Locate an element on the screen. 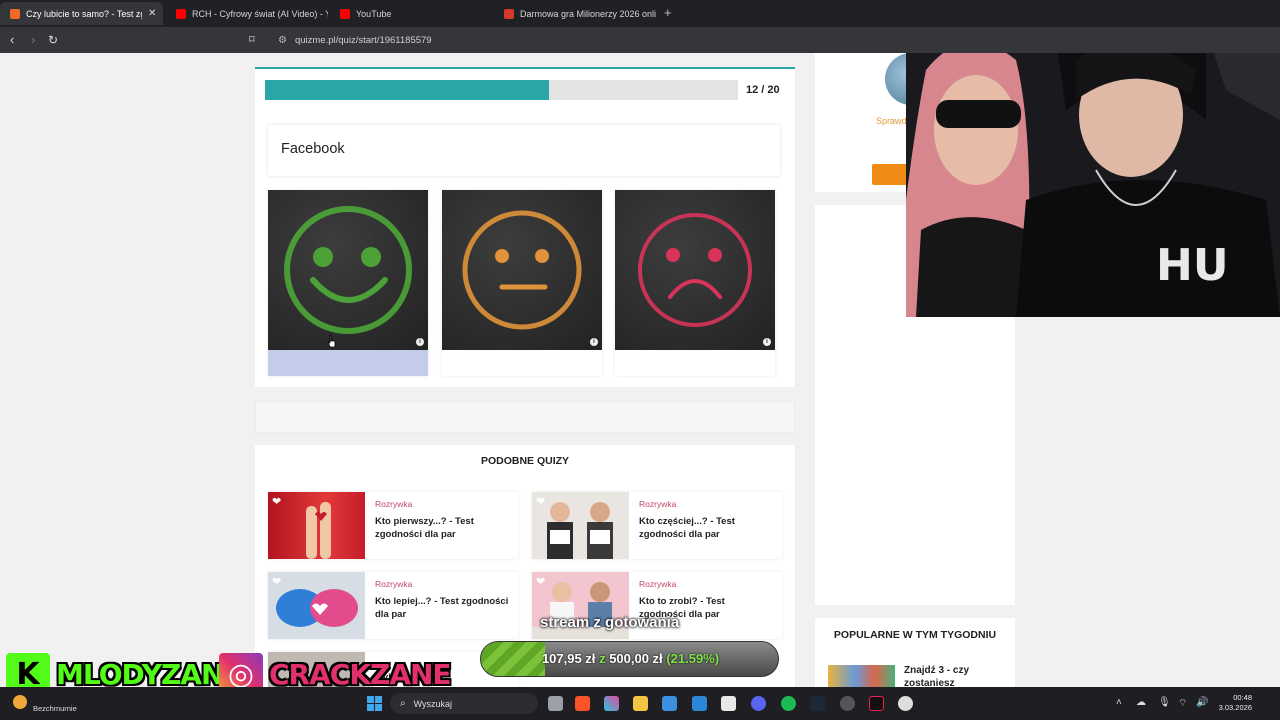 The width and height of the screenshot is (1280, 720). tab-youtube: YouTube is located at coordinates (411, 13).